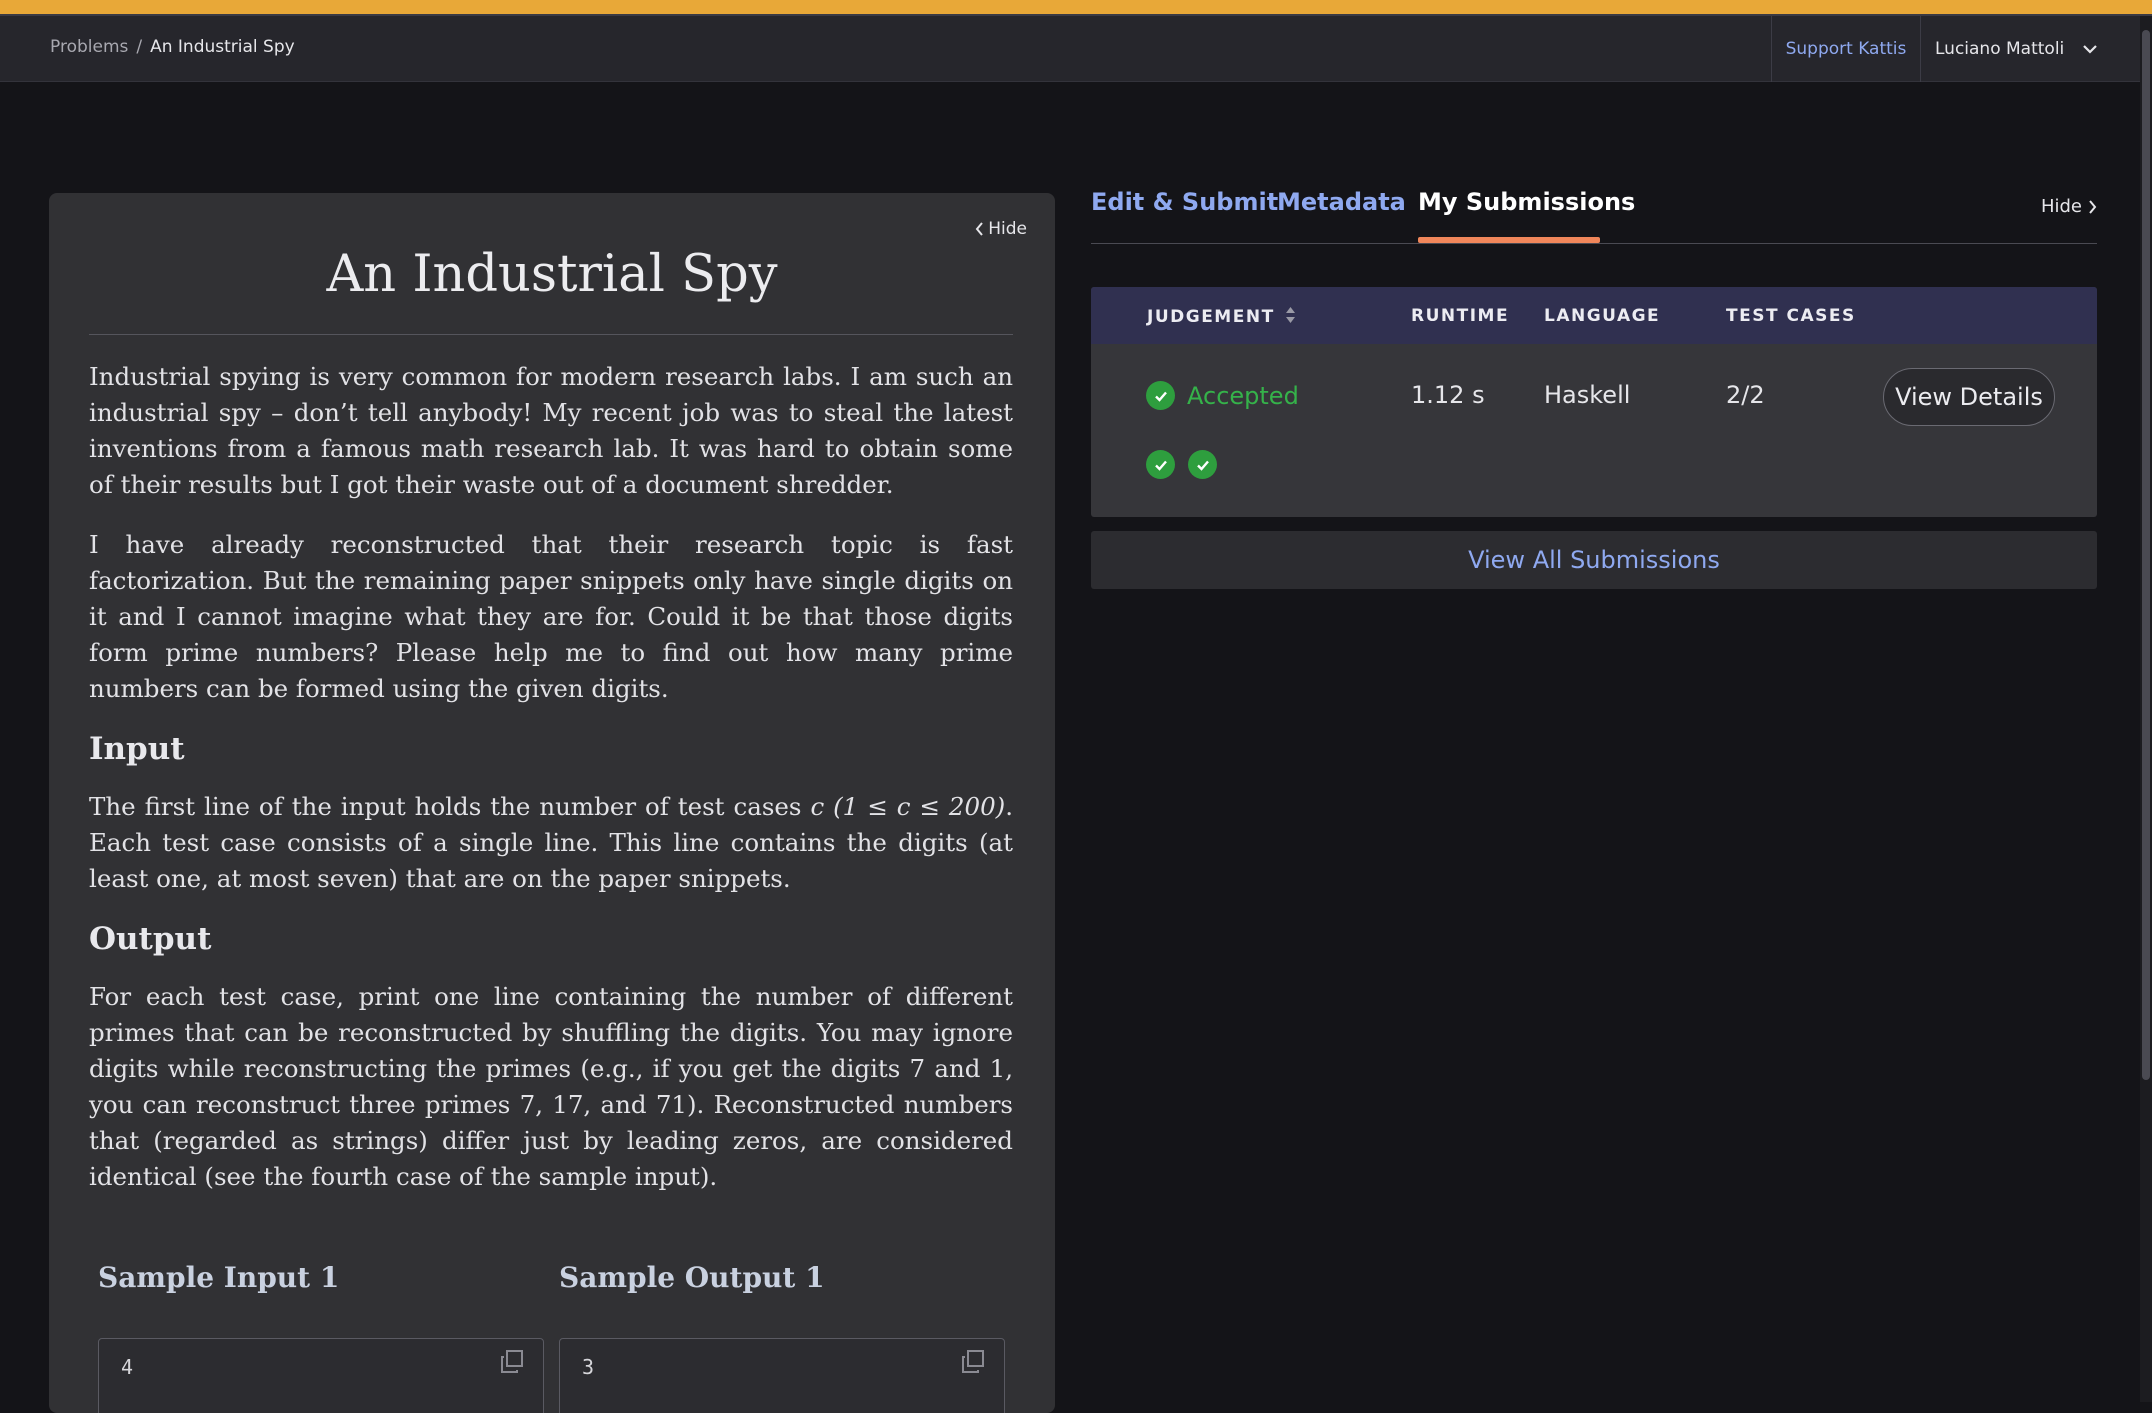 Image resolution: width=2152 pixels, height=1413 pixels. Describe the element at coordinates (1846, 49) in the screenshot. I see `support-kattis-link: Support Kattis` at that location.